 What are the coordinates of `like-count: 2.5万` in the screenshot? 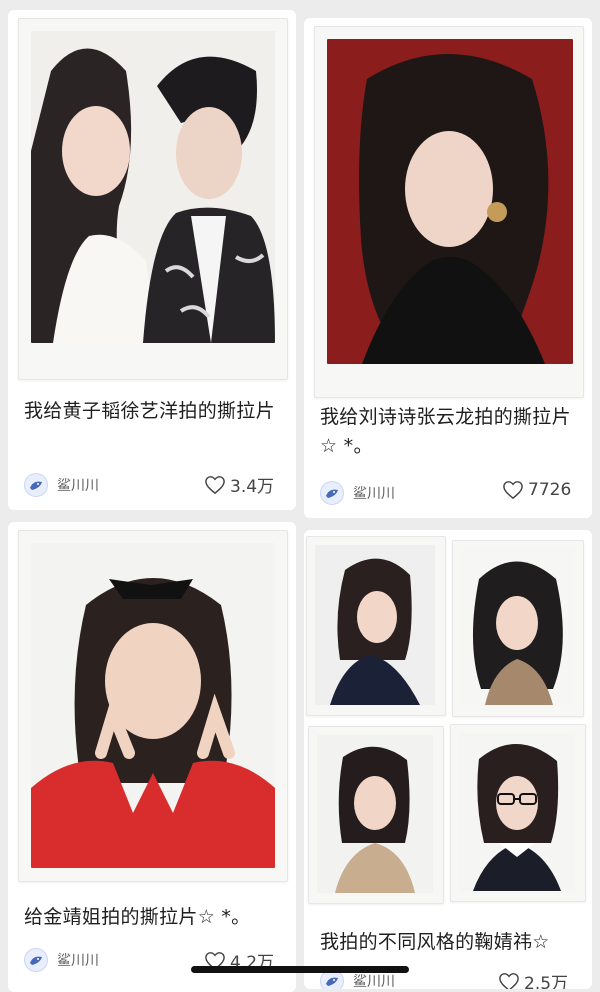 It's located at (533, 979).